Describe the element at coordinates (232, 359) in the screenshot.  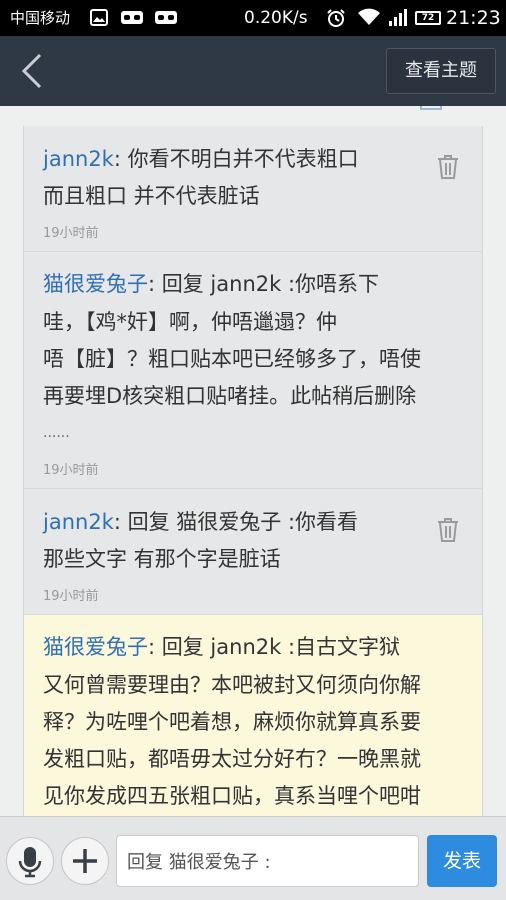
I see `comment-line: 唔【脏】？粗口贴本吧已经够多了，唔使` at that location.